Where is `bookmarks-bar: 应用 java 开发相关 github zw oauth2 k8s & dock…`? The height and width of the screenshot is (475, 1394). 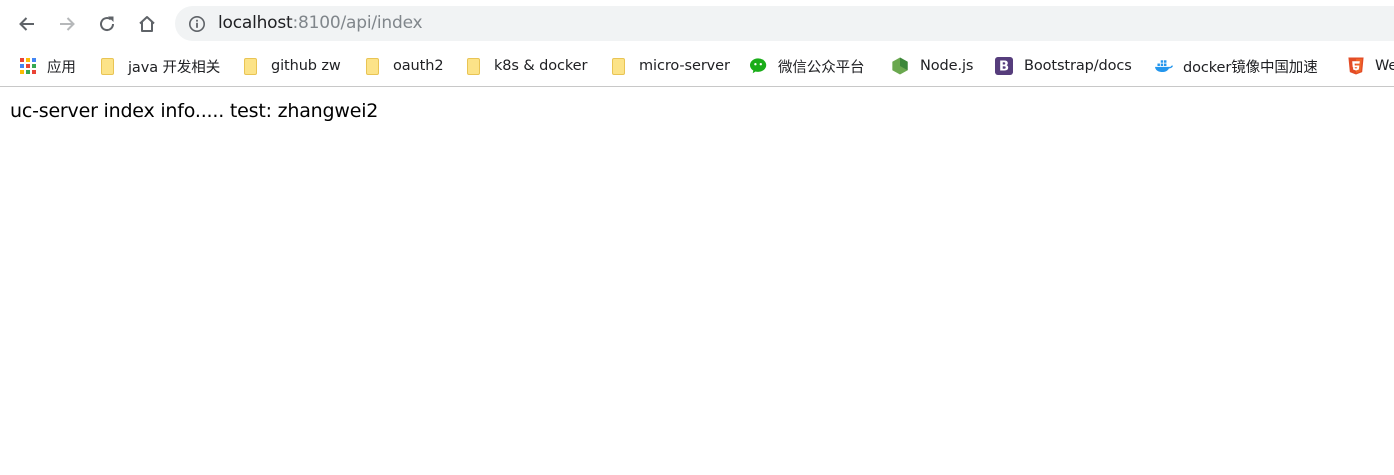 bookmarks-bar: 应用 java 开发相关 github zw oauth2 k8s & dock… is located at coordinates (697, 66).